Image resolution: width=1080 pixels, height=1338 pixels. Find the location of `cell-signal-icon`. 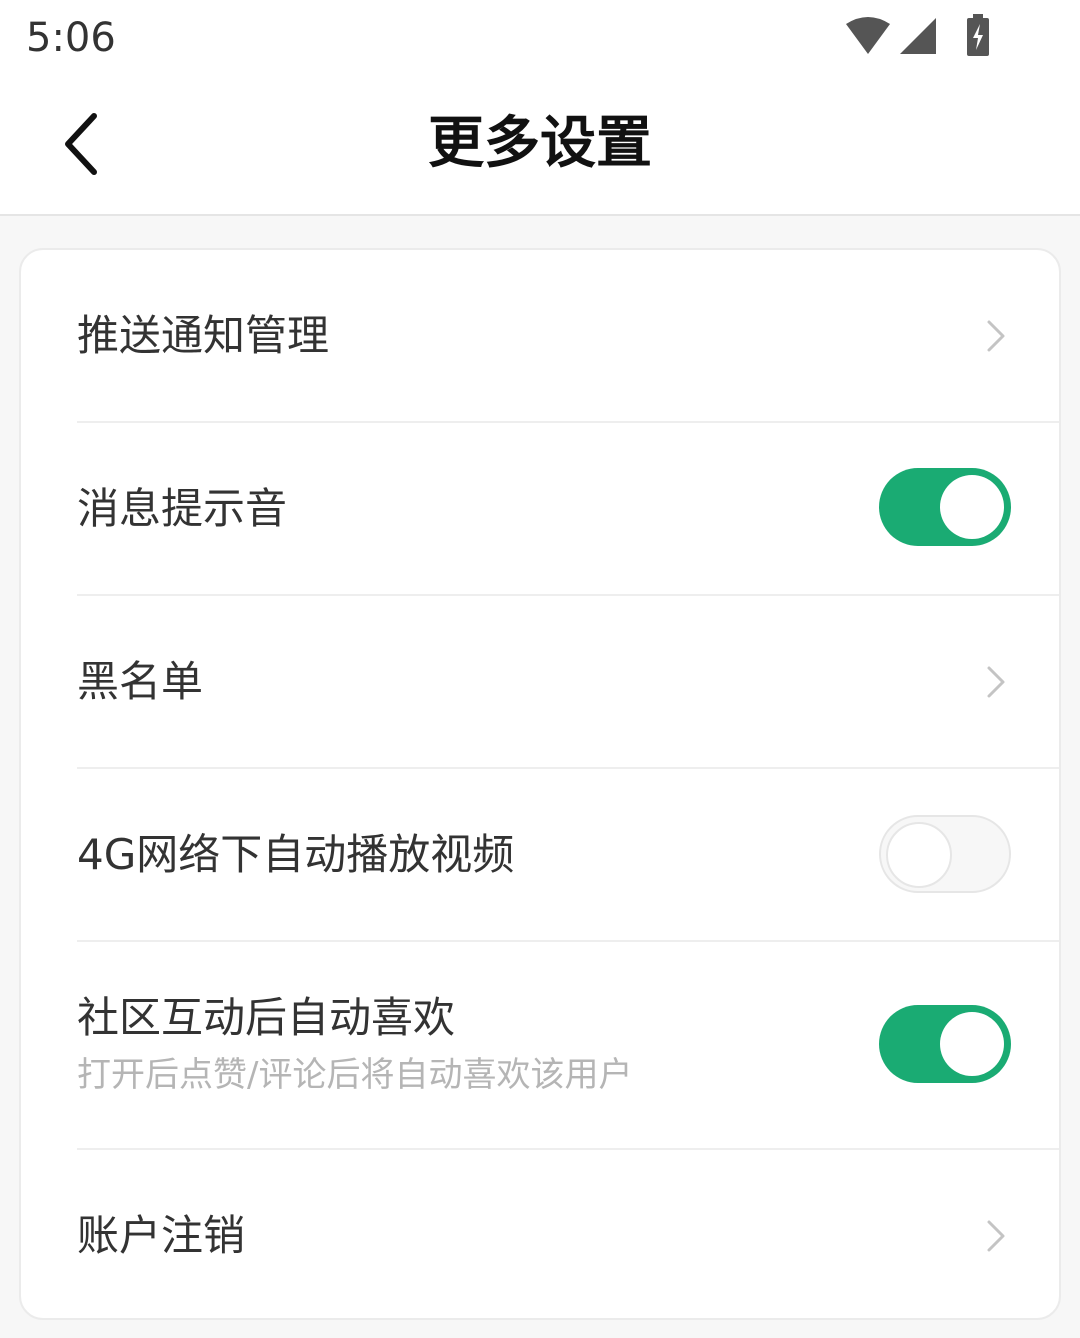

cell-signal-icon is located at coordinates (918, 36).